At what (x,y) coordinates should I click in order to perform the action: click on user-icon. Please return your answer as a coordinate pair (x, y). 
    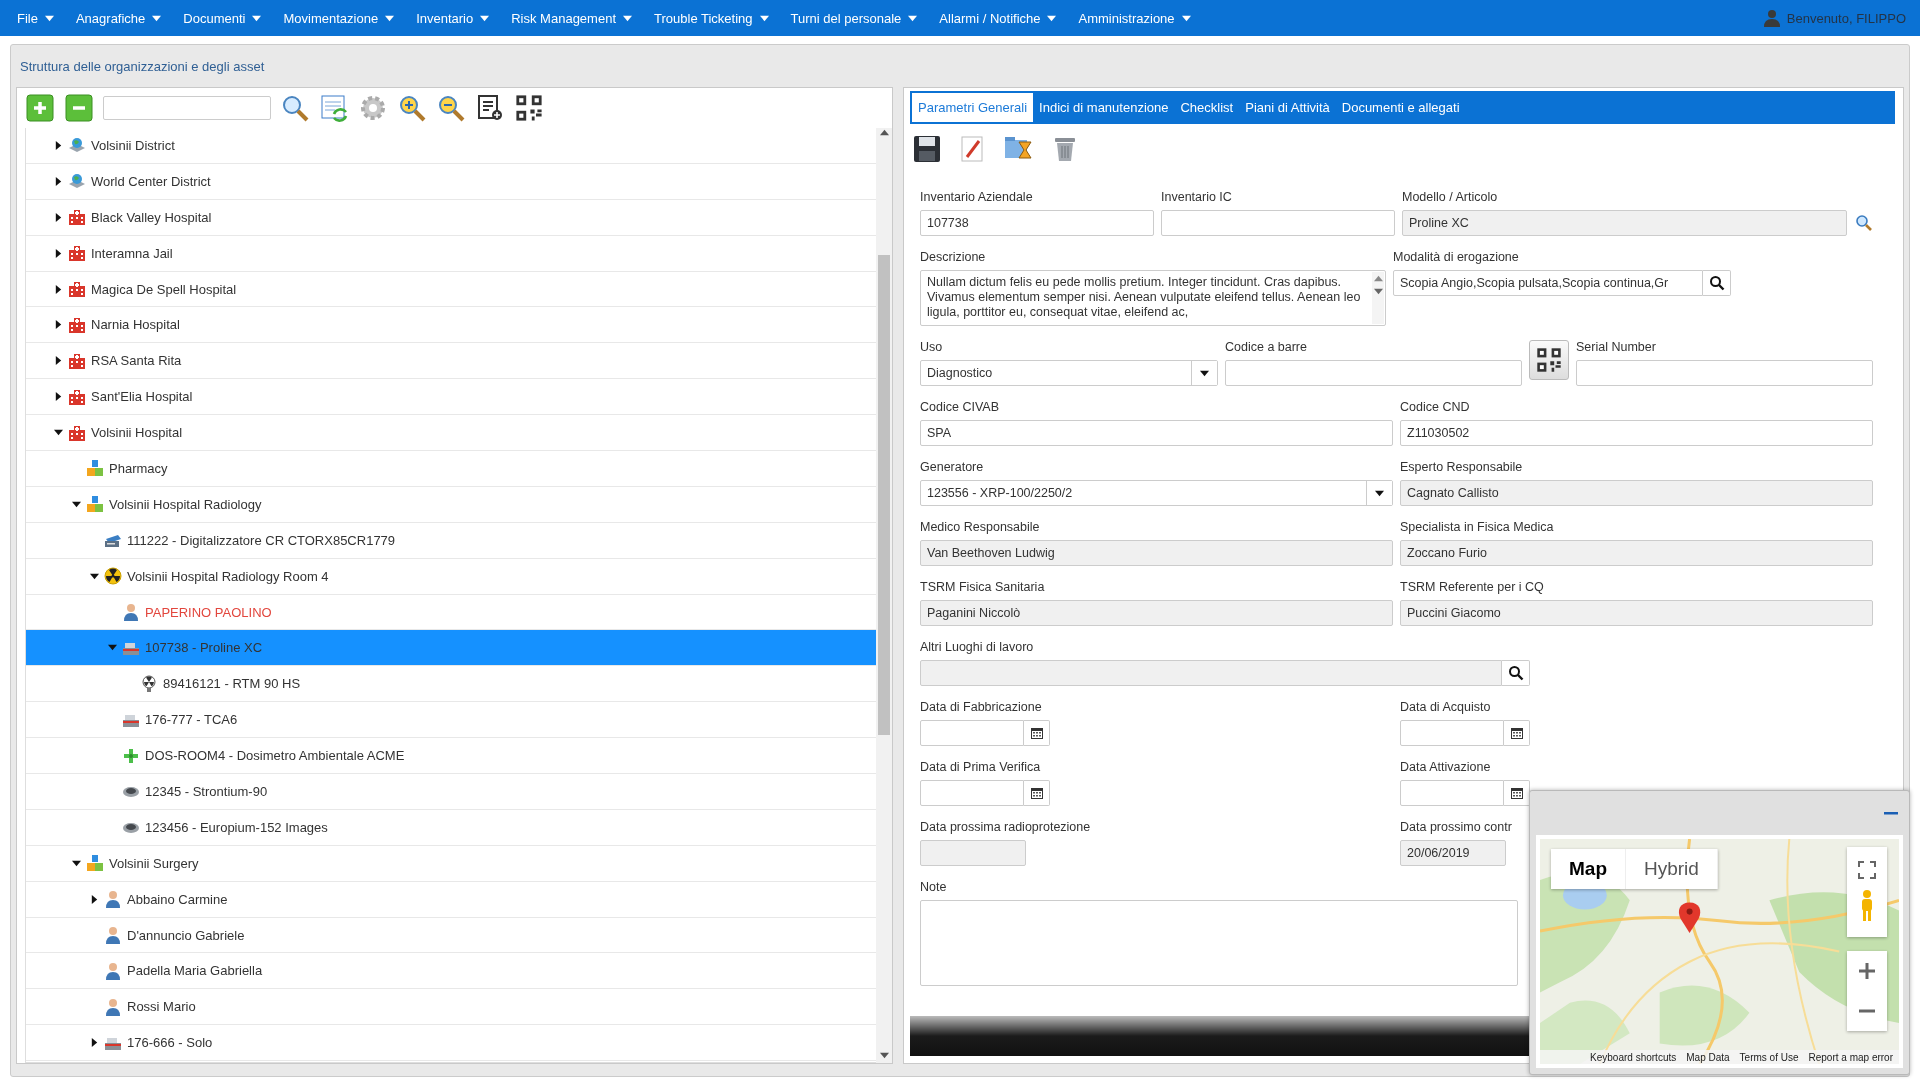
    Looking at the image, I should click on (1771, 18).